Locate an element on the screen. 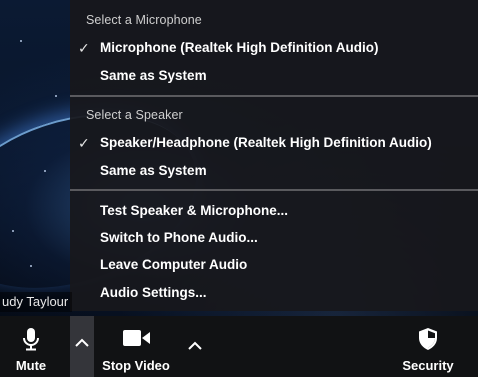 The image size is (478, 377). video-options-caret-button is located at coordinates (195, 346).